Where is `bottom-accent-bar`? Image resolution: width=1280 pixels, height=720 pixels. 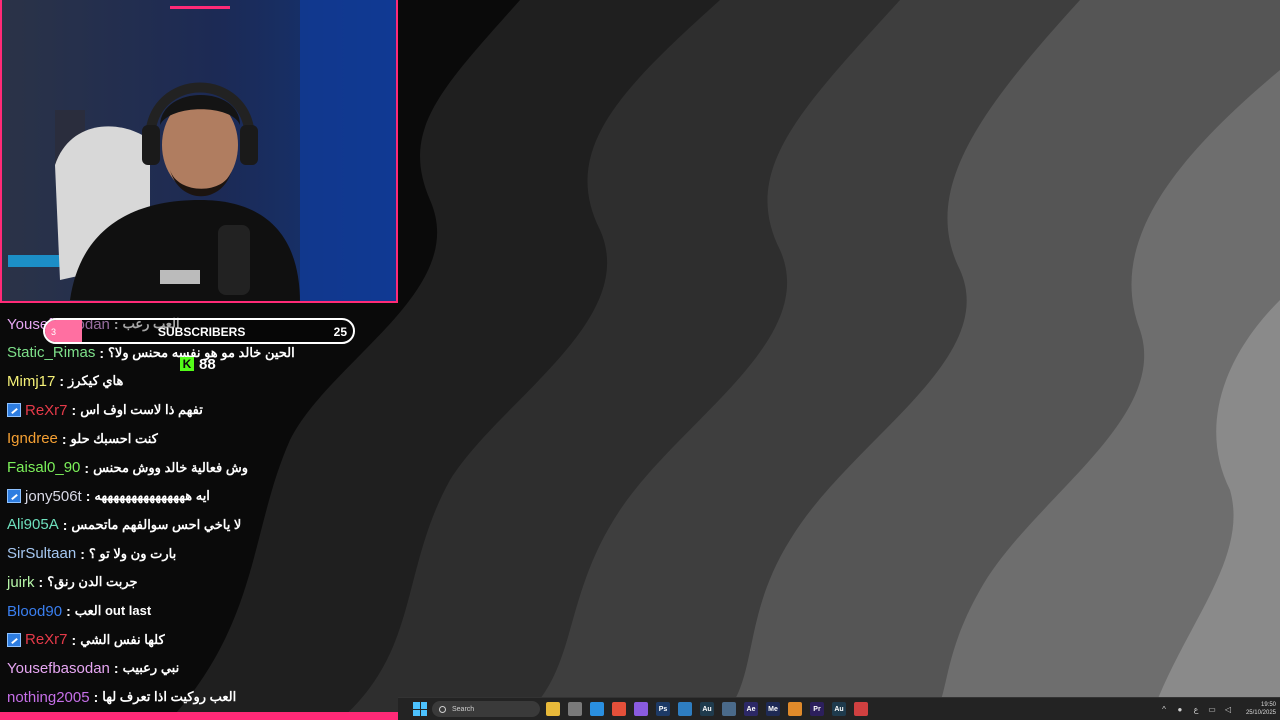
bottom-accent-bar is located at coordinates (199, 716).